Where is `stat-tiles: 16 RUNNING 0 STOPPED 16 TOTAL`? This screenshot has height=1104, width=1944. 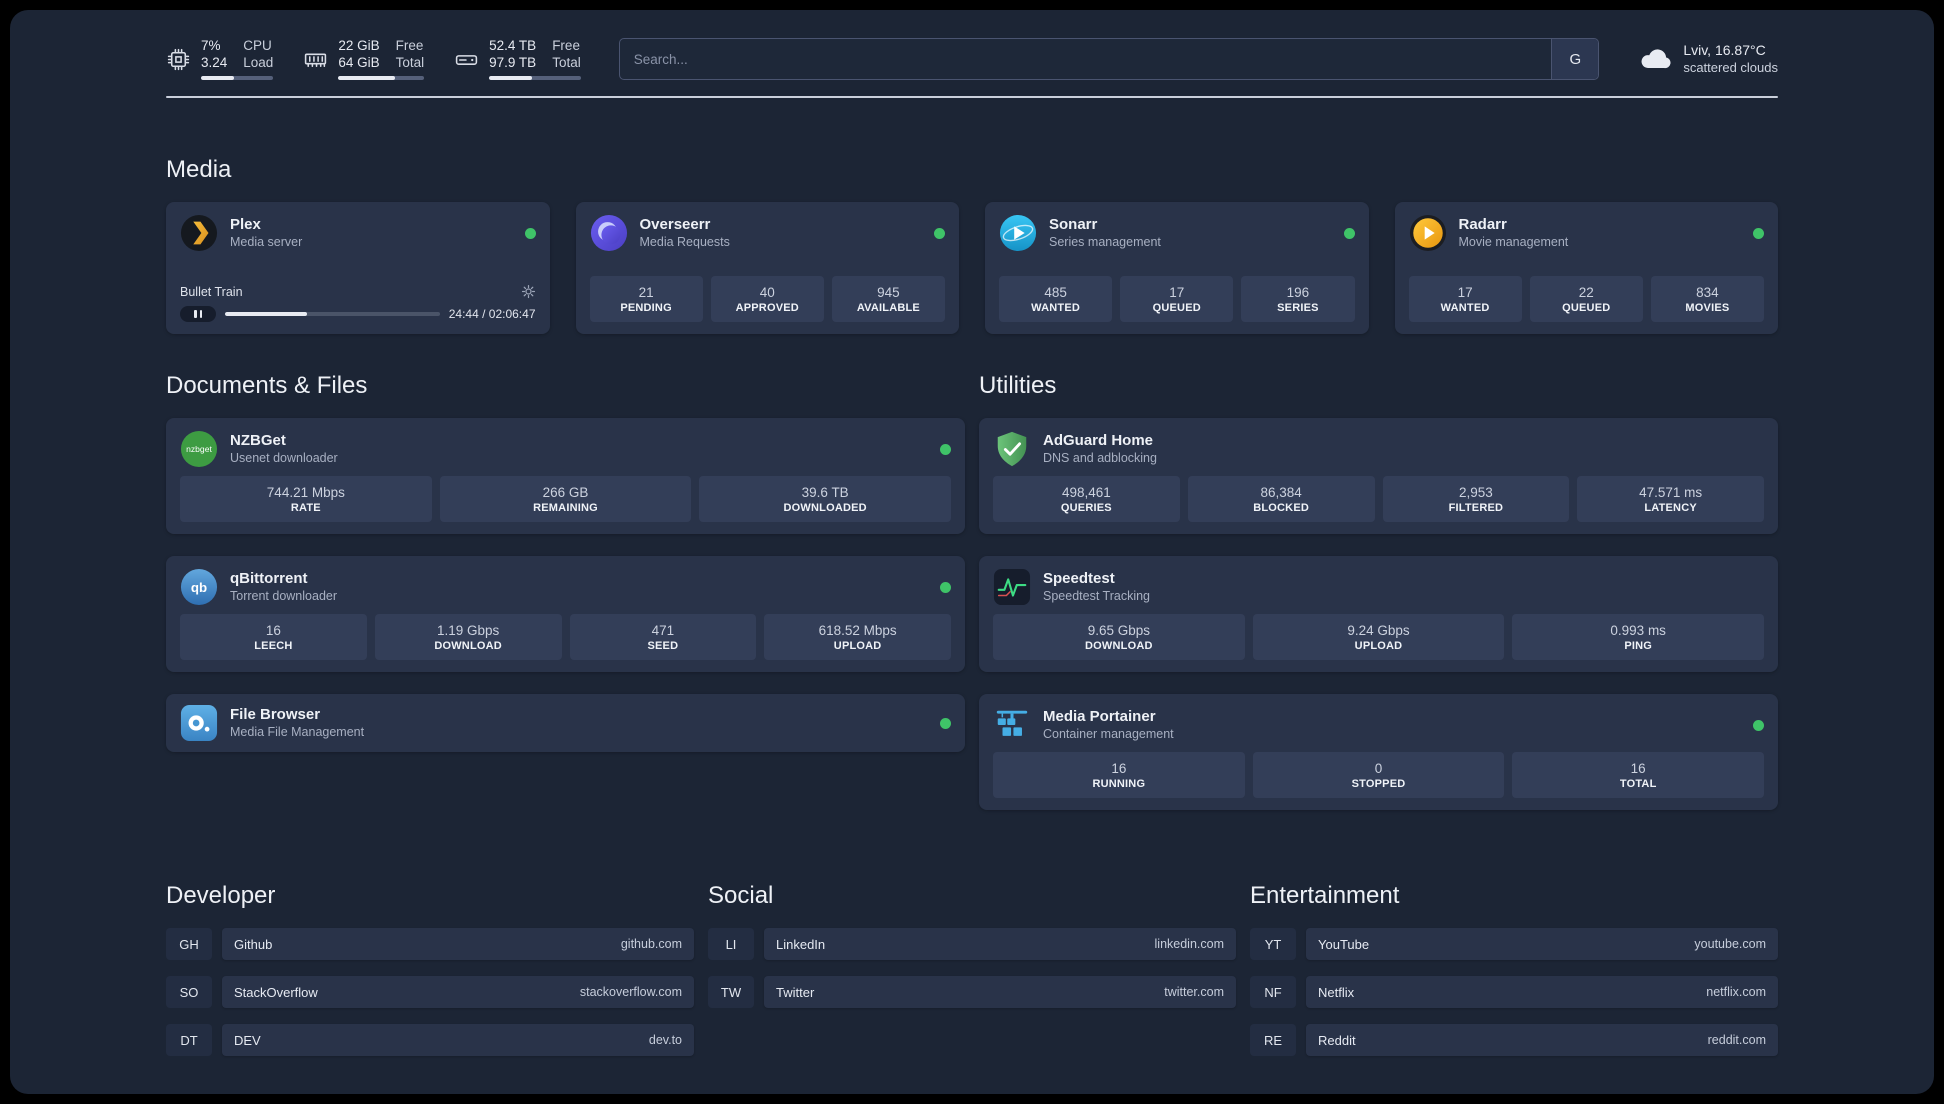 stat-tiles: 16 RUNNING 0 STOPPED 16 TOTAL is located at coordinates (1379, 775).